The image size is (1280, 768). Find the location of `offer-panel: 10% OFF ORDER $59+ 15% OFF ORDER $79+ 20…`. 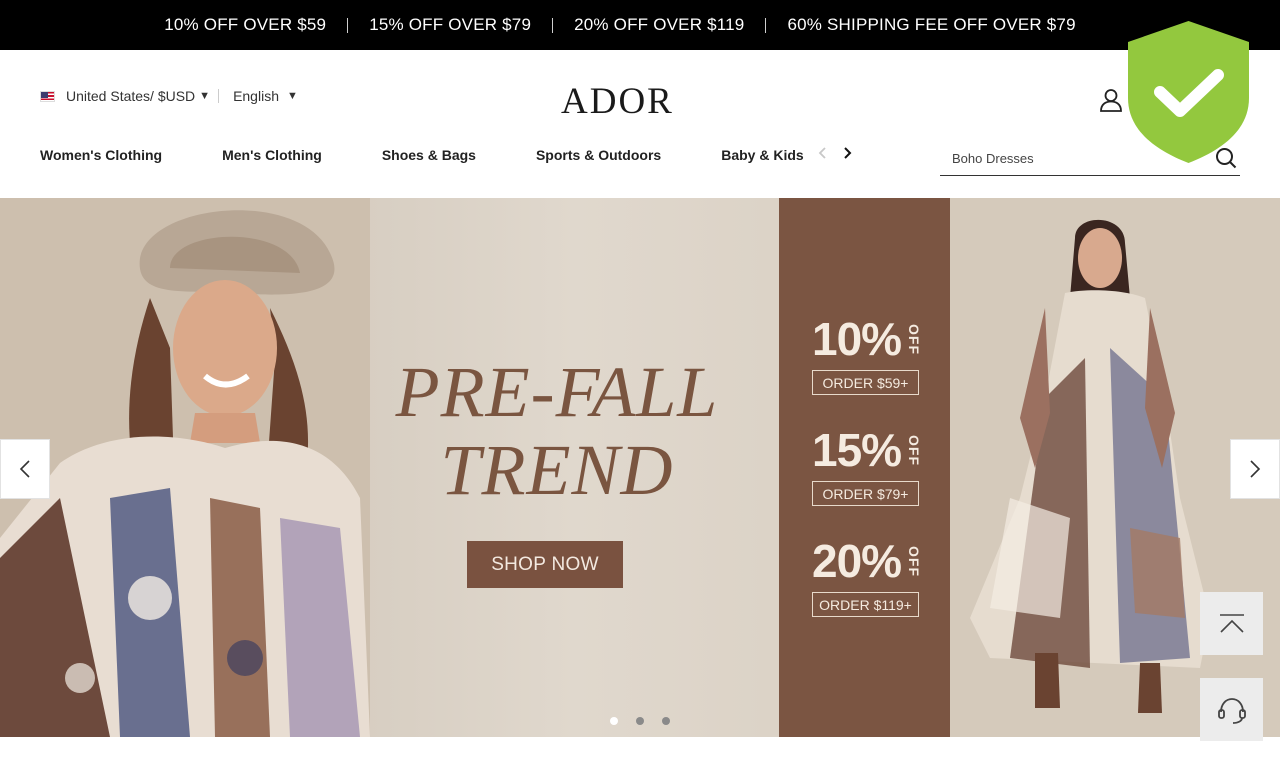

offer-panel: 10% OFF ORDER $59+ 15% OFF ORDER $79+ 20… is located at coordinates (864, 467).